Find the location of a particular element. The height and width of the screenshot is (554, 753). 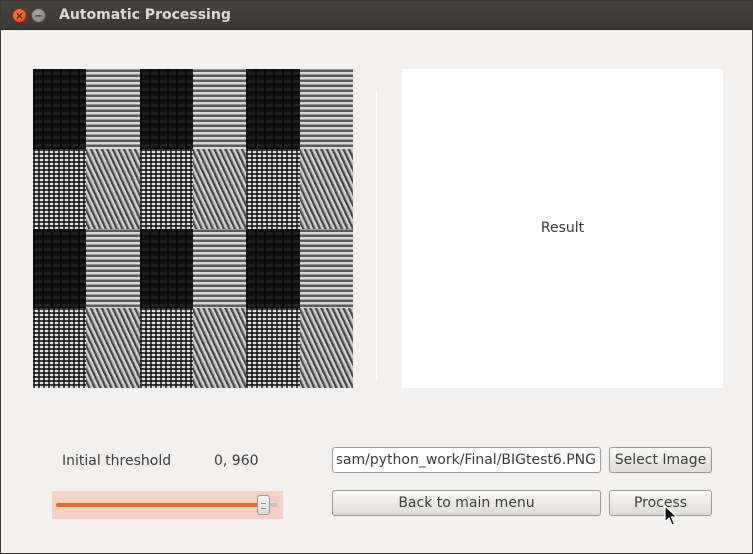

slider-track is located at coordinates (167, 505).